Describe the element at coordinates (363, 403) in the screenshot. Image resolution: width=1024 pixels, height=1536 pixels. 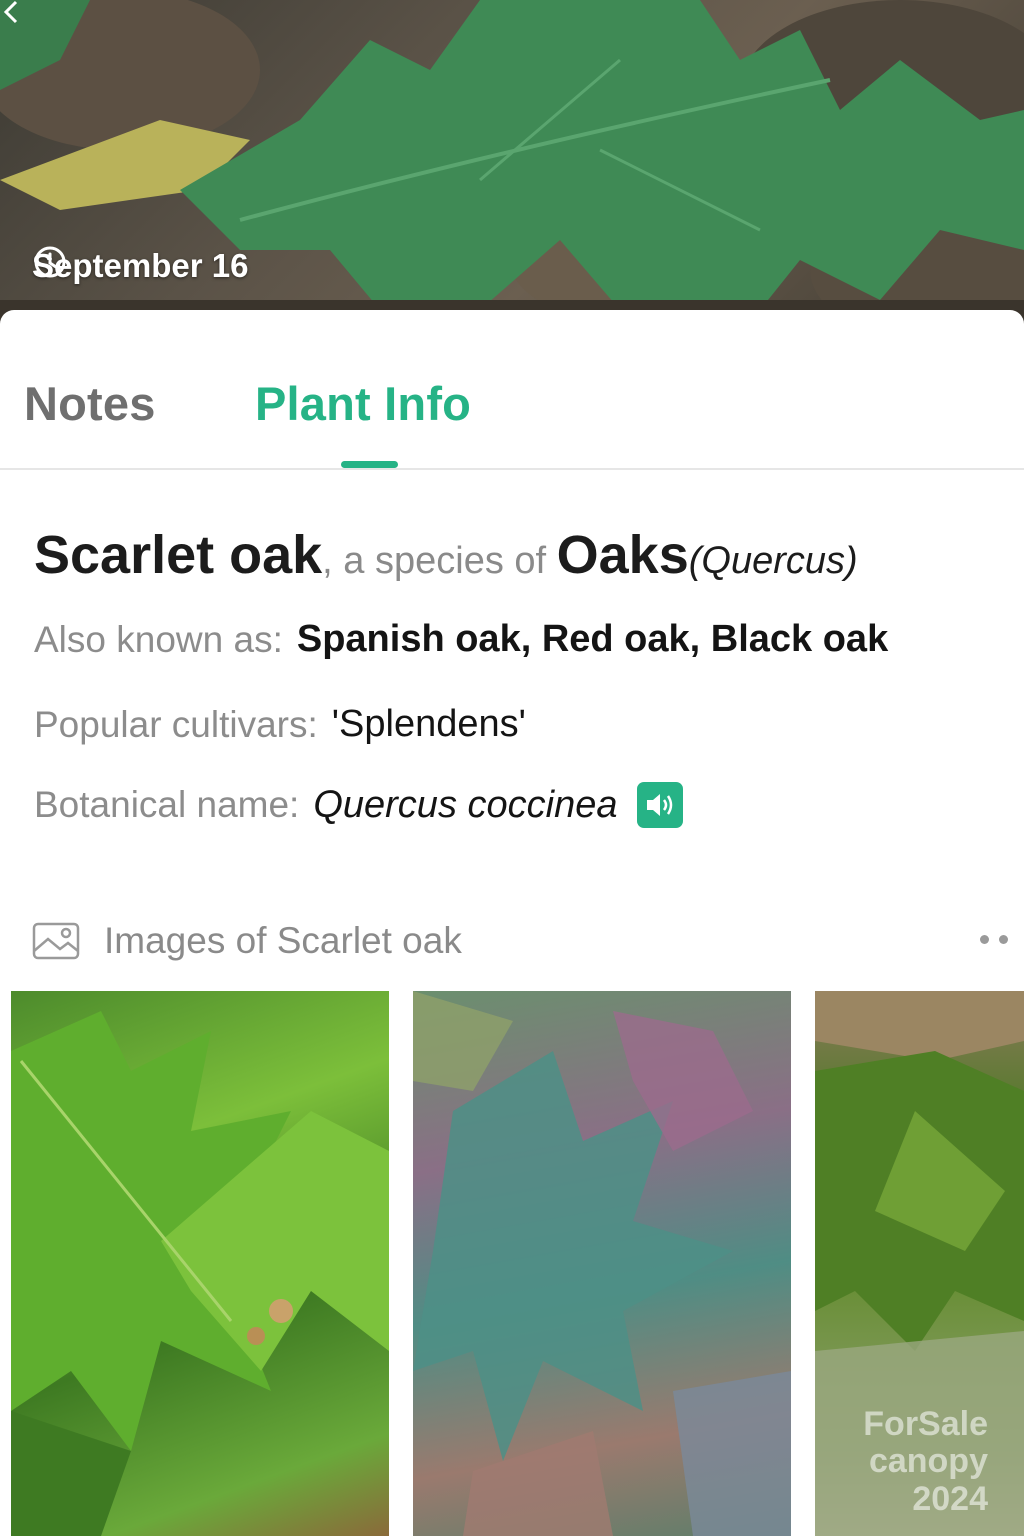
I see `tab-plant-info: Plant Info` at that location.